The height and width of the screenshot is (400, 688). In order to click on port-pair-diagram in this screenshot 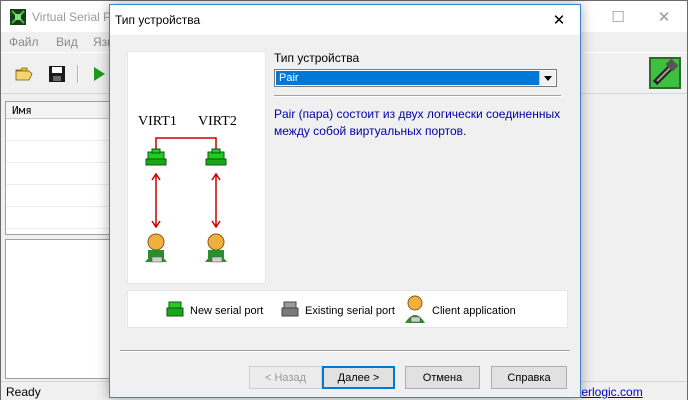, I will do `click(186, 200)`.